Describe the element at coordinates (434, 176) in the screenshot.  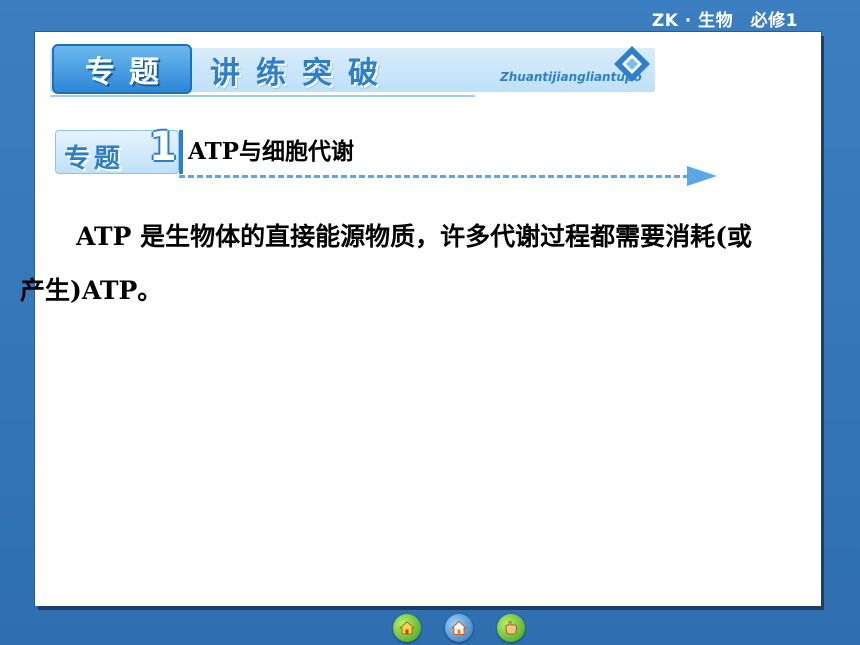
I see `section-dashed-line` at that location.